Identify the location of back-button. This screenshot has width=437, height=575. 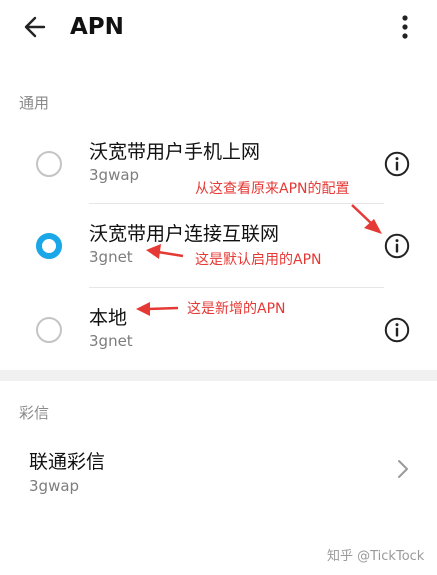
(35, 27).